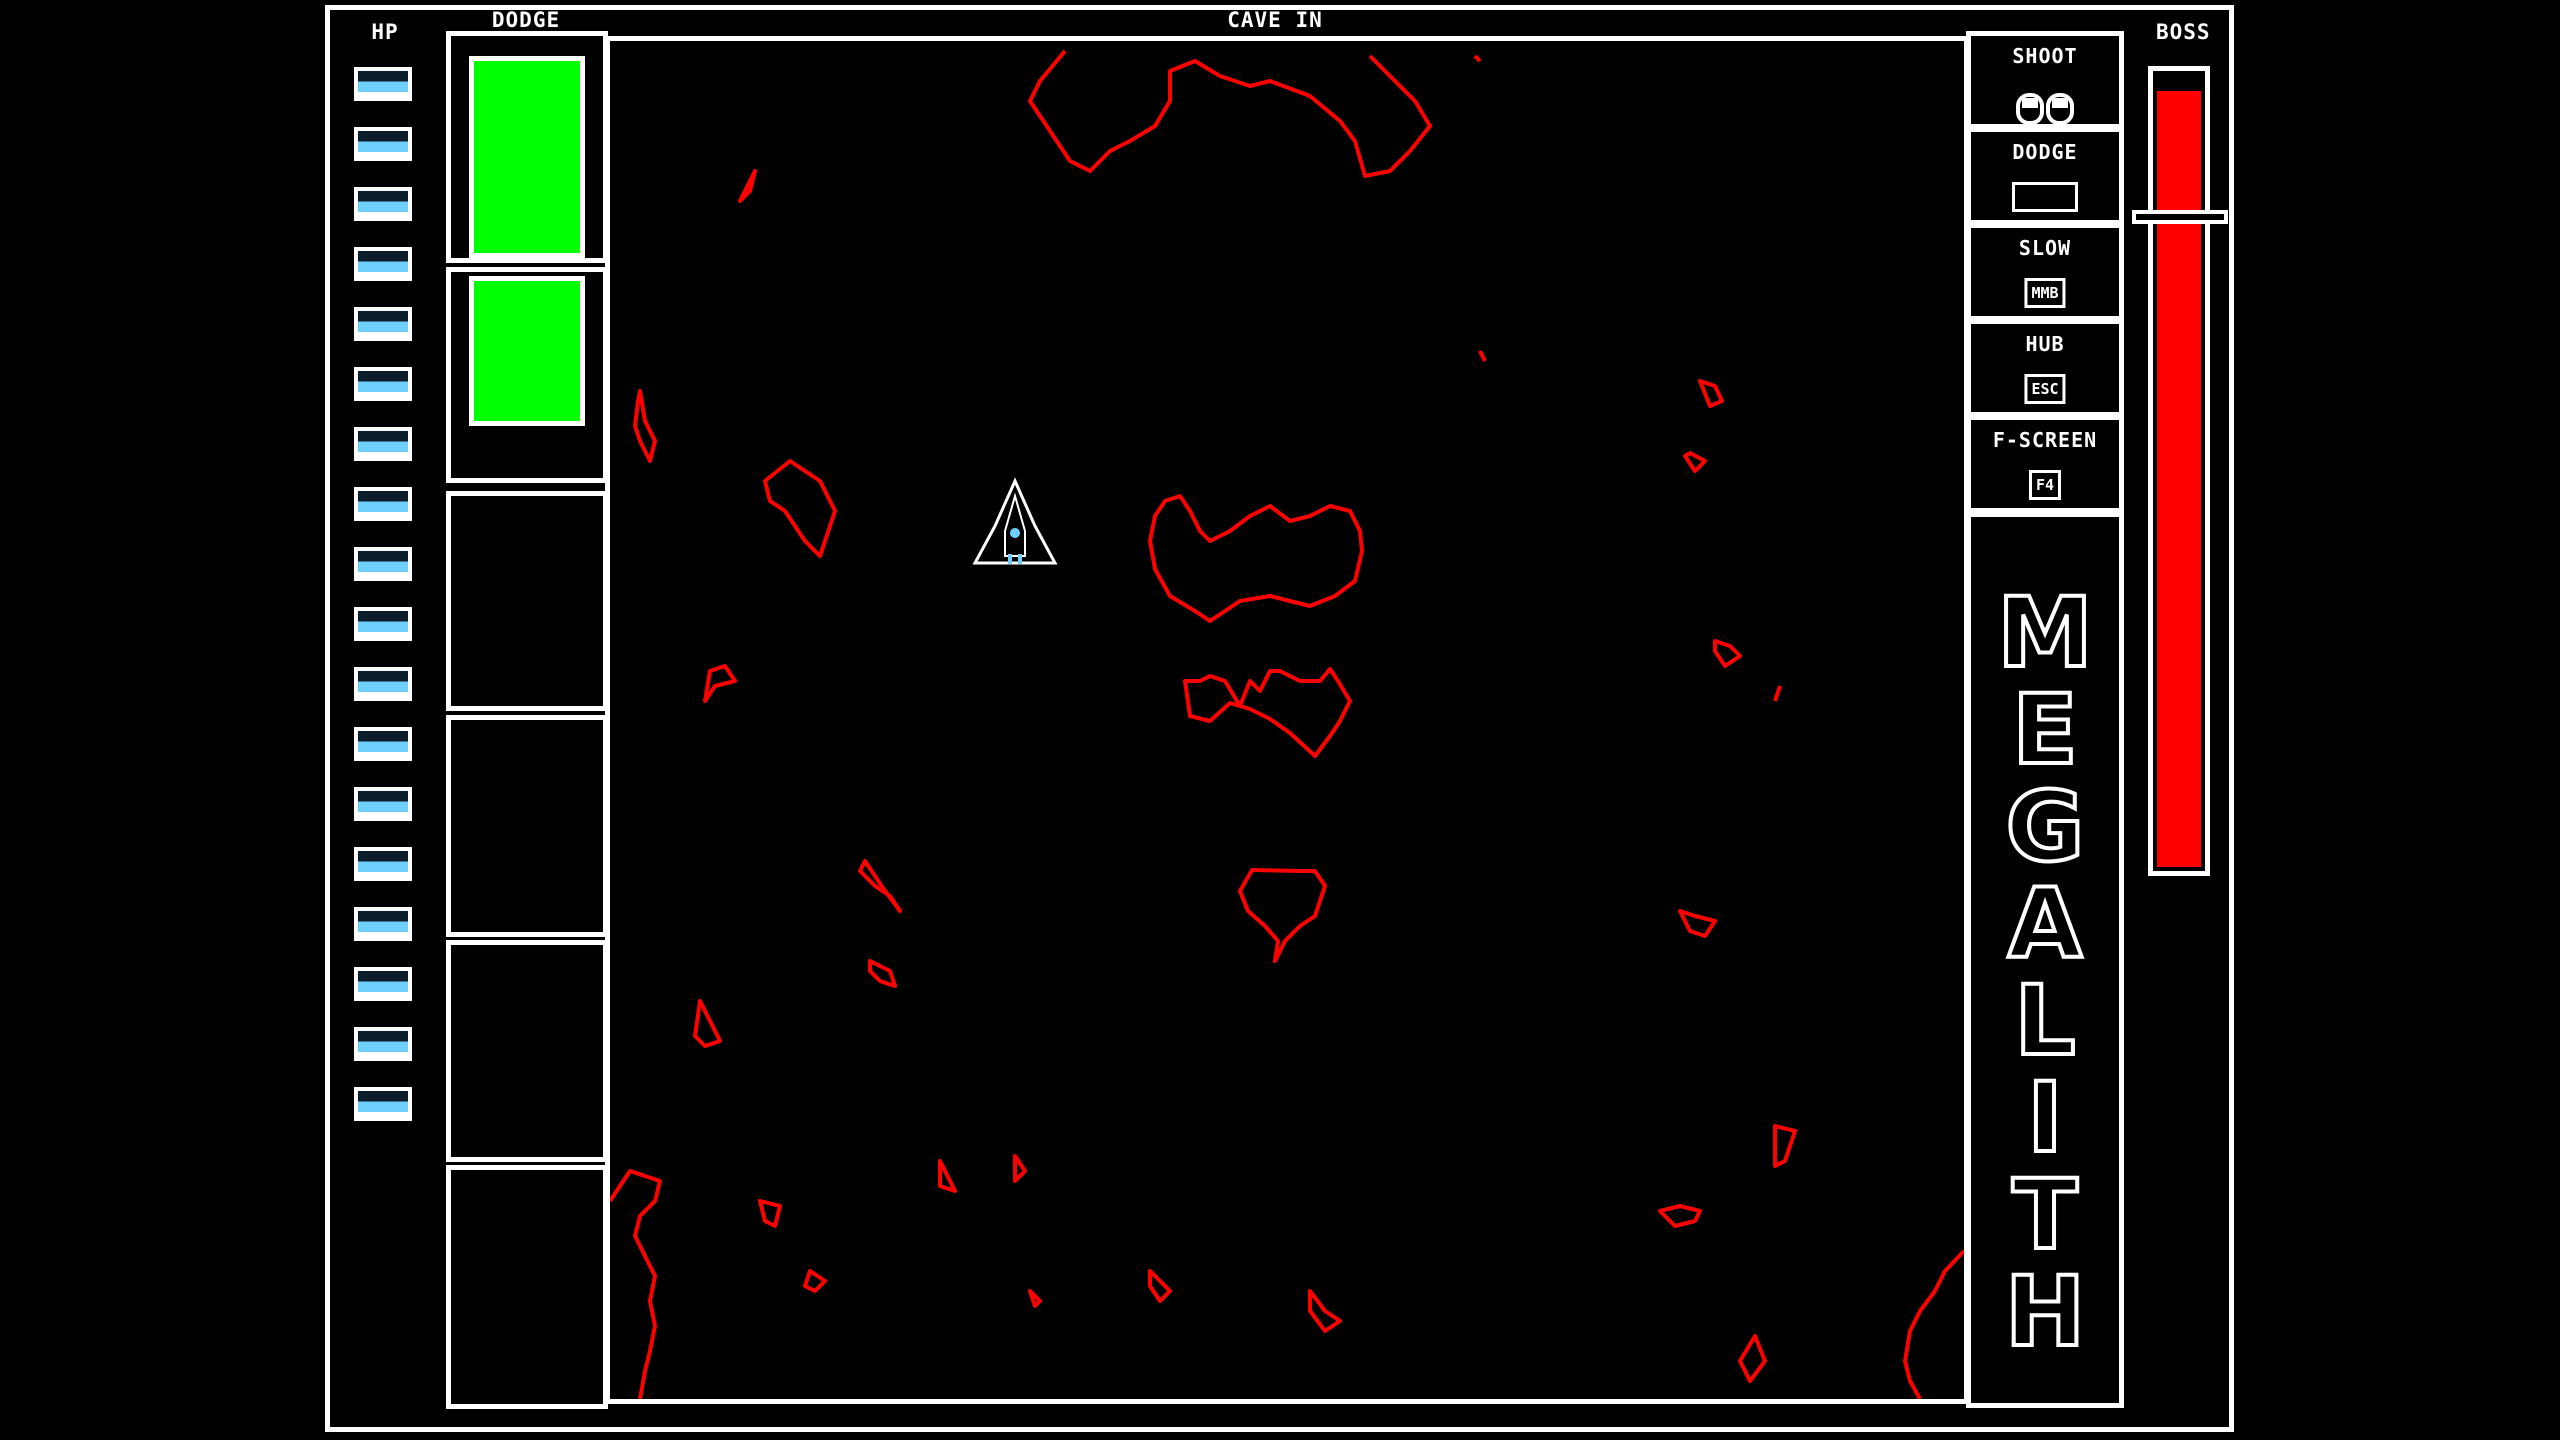 The width and height of the screenshot is (2560, 1440). I want to click on control-f-screen: F-SCREEN F4, so click(2045, 464).